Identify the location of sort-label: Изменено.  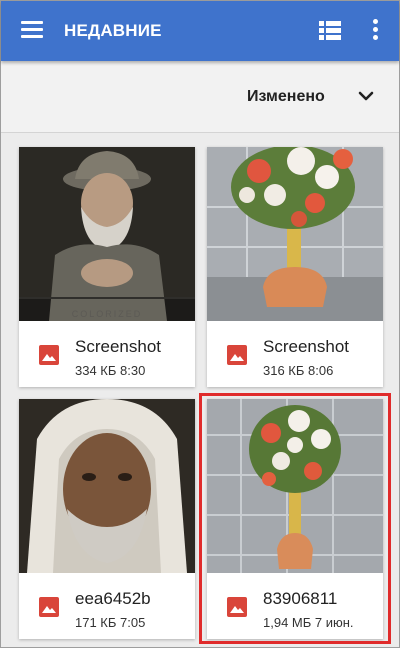
(286, 97).